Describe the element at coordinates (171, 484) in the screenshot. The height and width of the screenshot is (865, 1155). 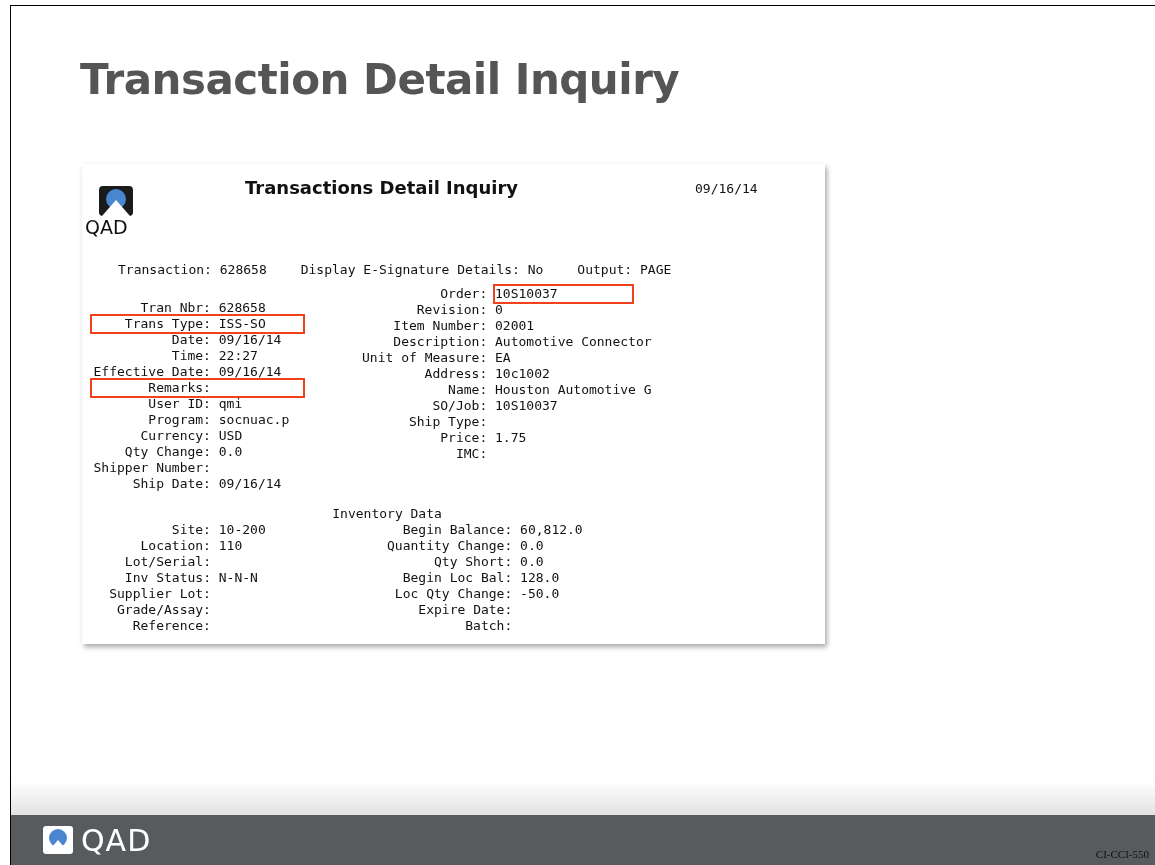
I see `field-label: Ship Date:` at that location.